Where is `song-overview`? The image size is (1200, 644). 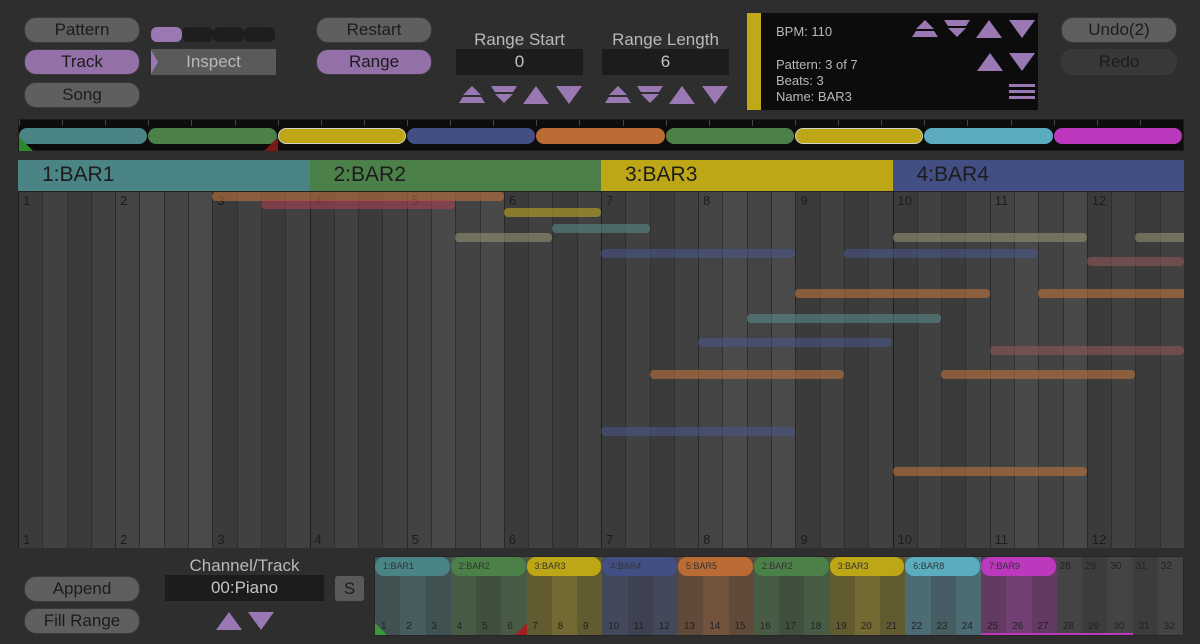 song-overview is located at coordinates (601, 135).